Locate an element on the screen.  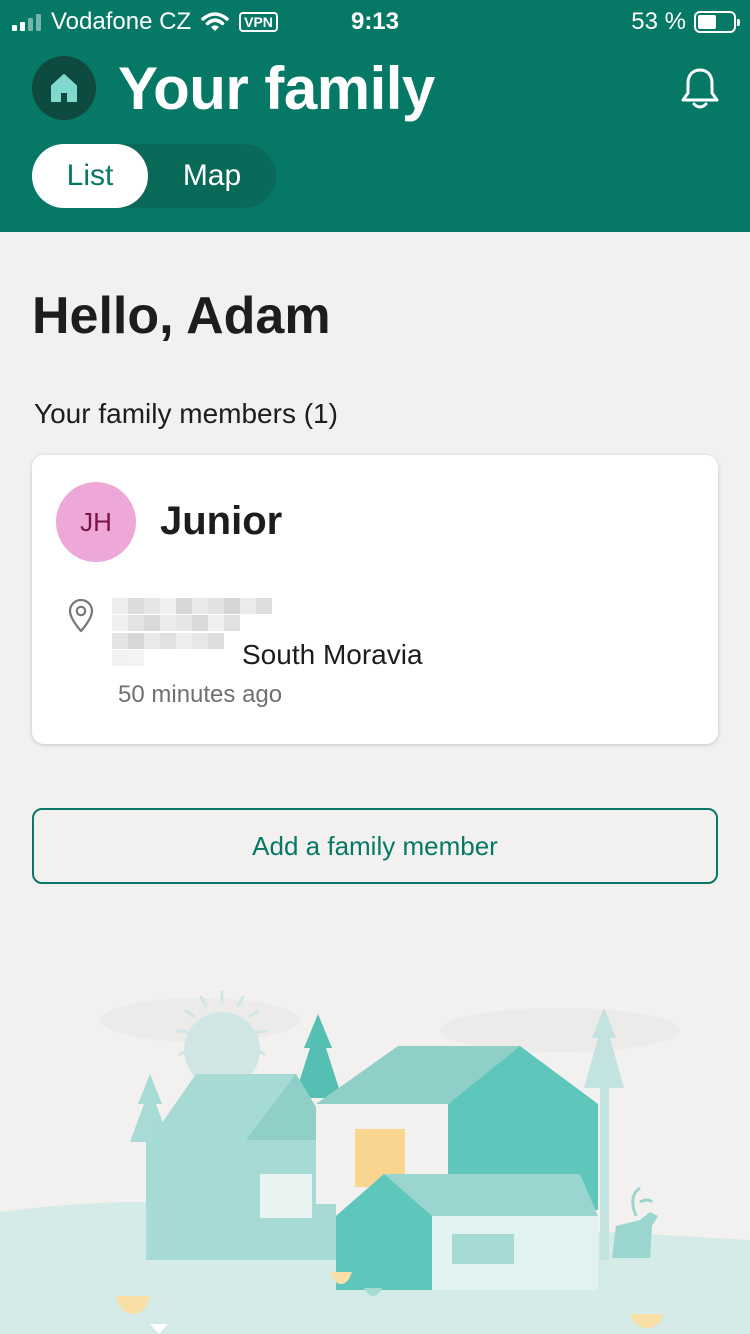
home-icon is located at coordinates (64, 88).